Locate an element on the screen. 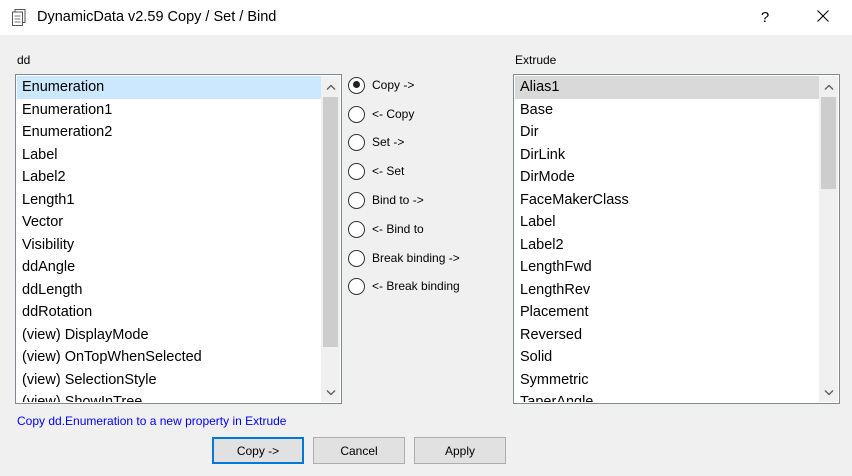 This screenshot has width=852, height=476. list-item: Placement is located at coordinates (667, 312).